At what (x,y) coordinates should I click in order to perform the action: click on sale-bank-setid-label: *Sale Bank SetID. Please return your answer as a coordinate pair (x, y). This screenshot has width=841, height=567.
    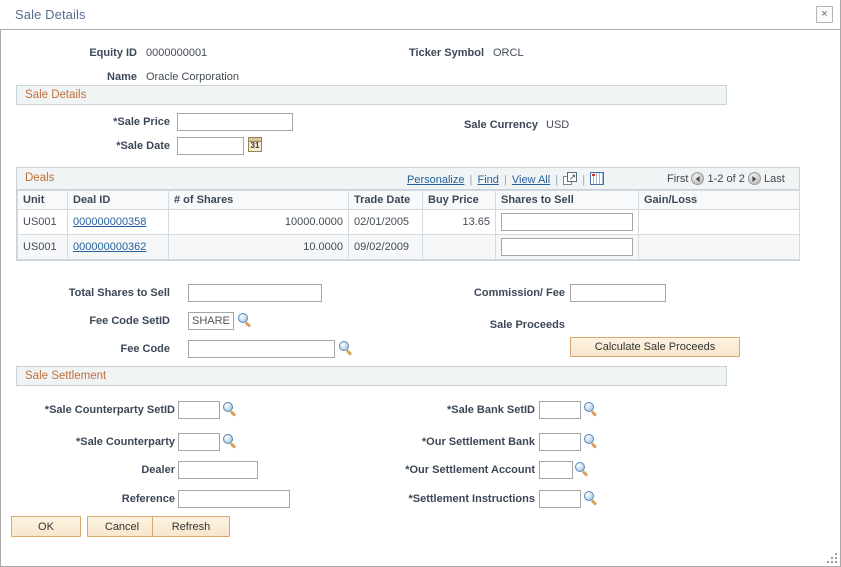
    Looking at the image, I should click on (490, 410).